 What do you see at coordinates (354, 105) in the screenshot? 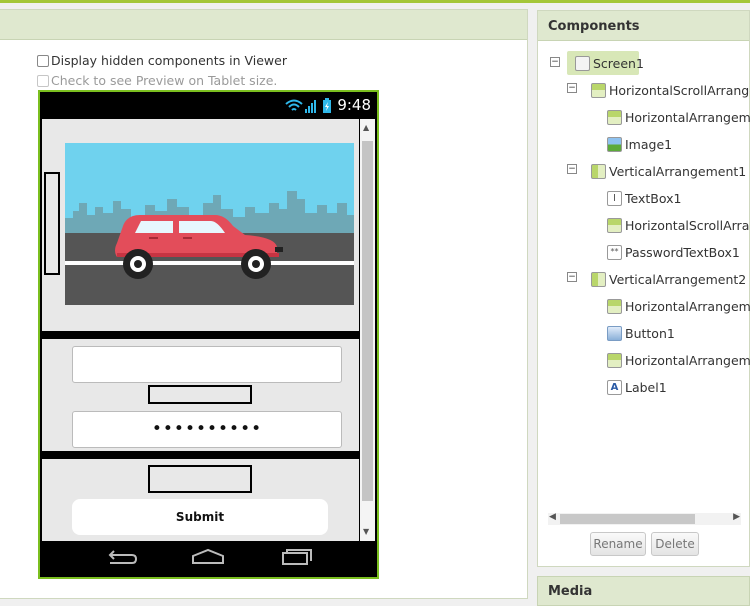
I see `status-clock: 9:48` at bounding box center [354, 105].